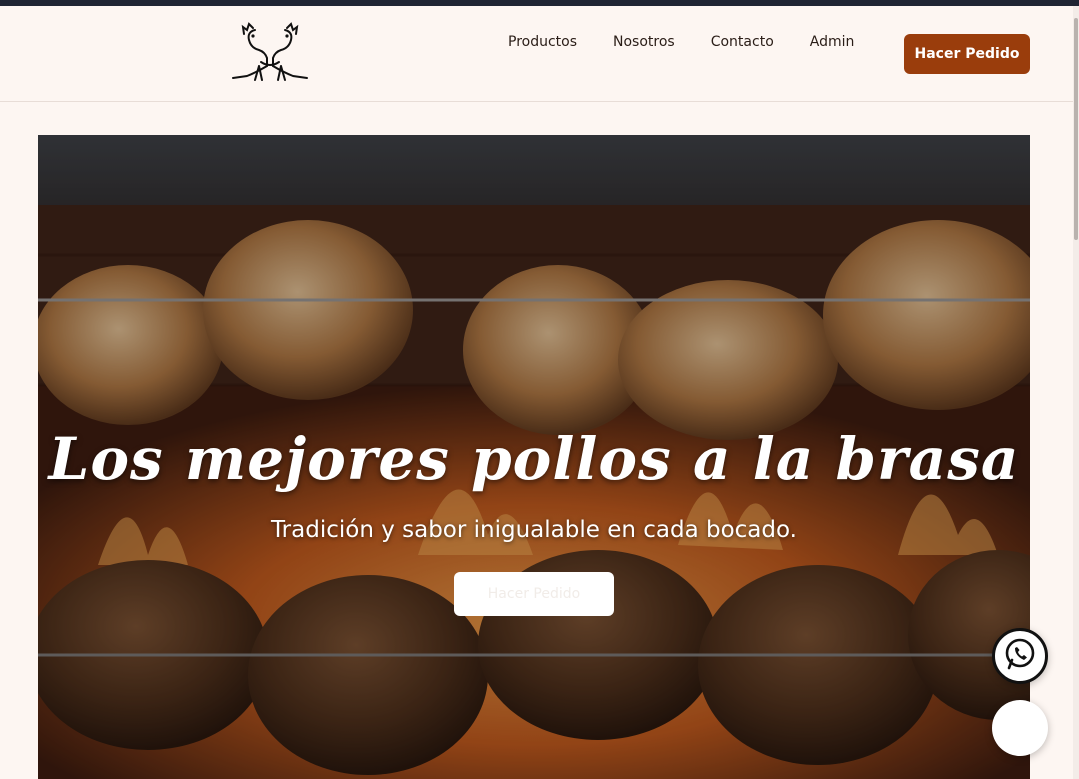 Image resolution: width=1079 pixels, height=779 pixels. What do you see at coordinates (1076, 129) in the screenshot?
I see `scrollbar-thumb` at bounding box center [1076, 129].